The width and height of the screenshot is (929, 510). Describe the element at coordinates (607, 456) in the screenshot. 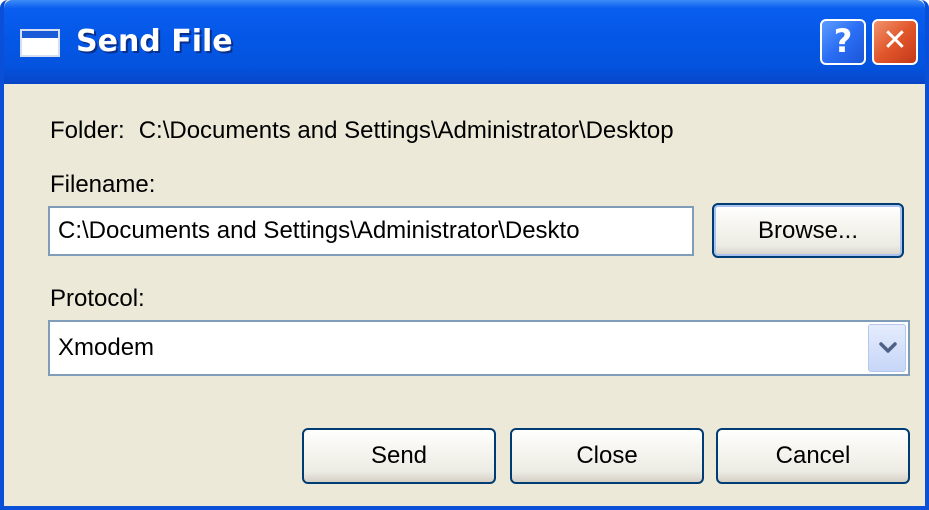

I see `close-button: Close` at that location.